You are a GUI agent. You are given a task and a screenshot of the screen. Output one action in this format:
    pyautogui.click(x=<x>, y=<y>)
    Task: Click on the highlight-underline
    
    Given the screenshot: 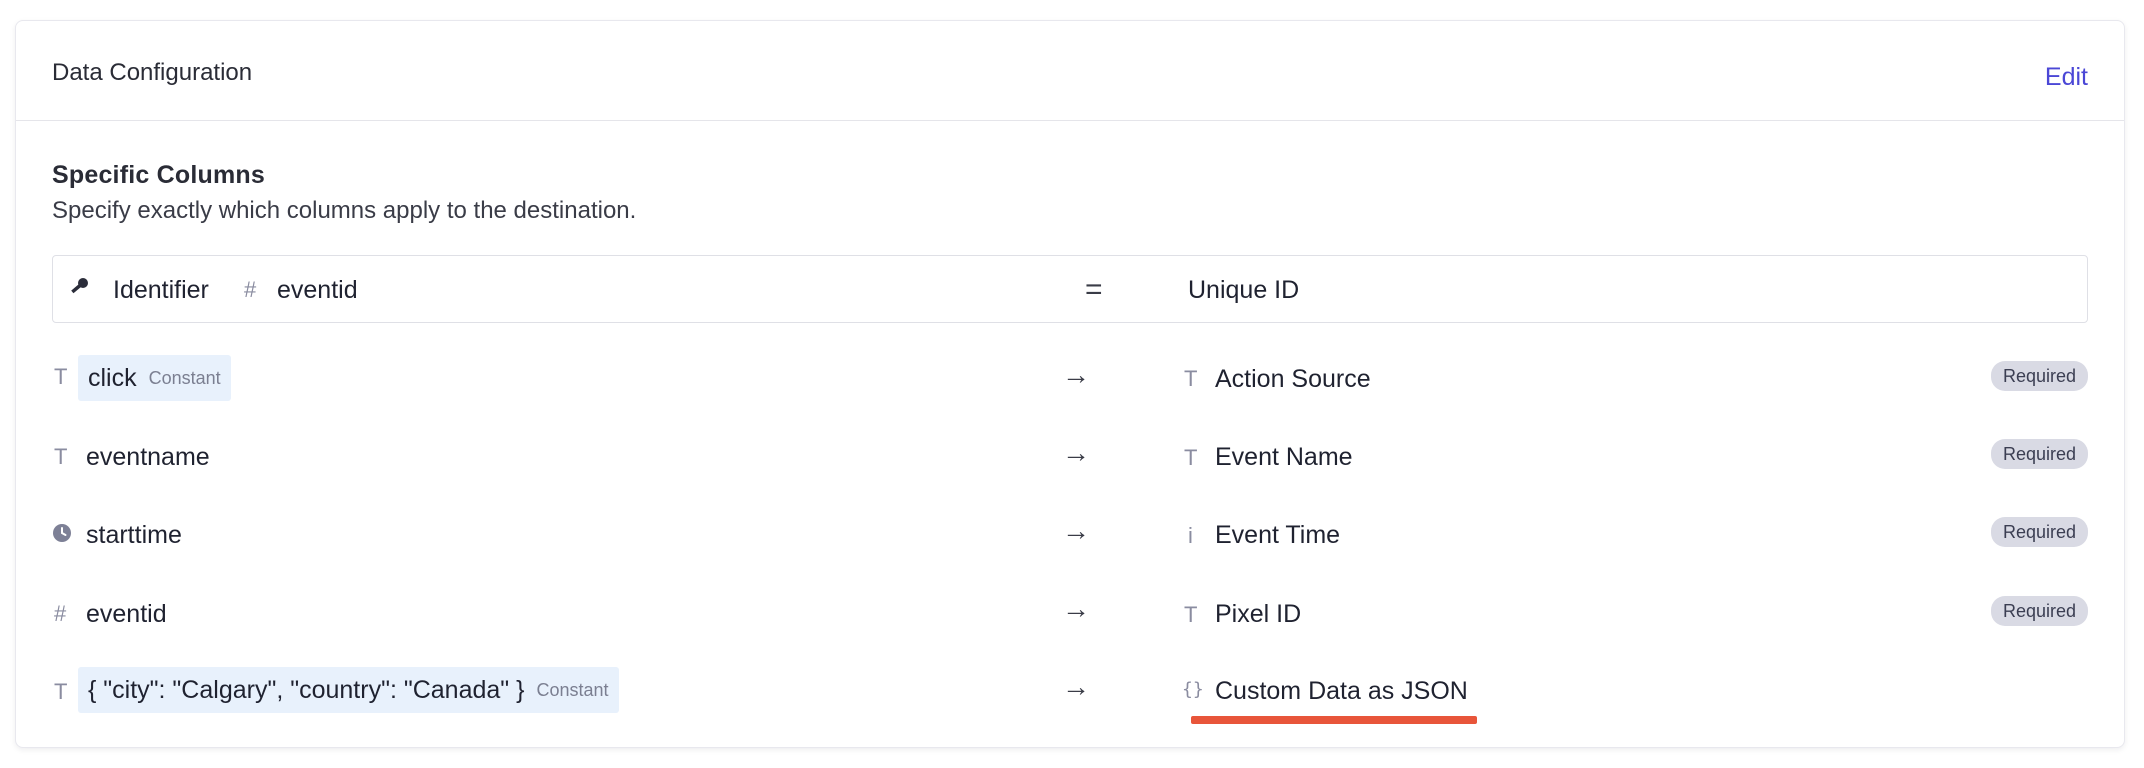 What is the action you would take?
    pyautogui.click(x=1334, y=720)
    